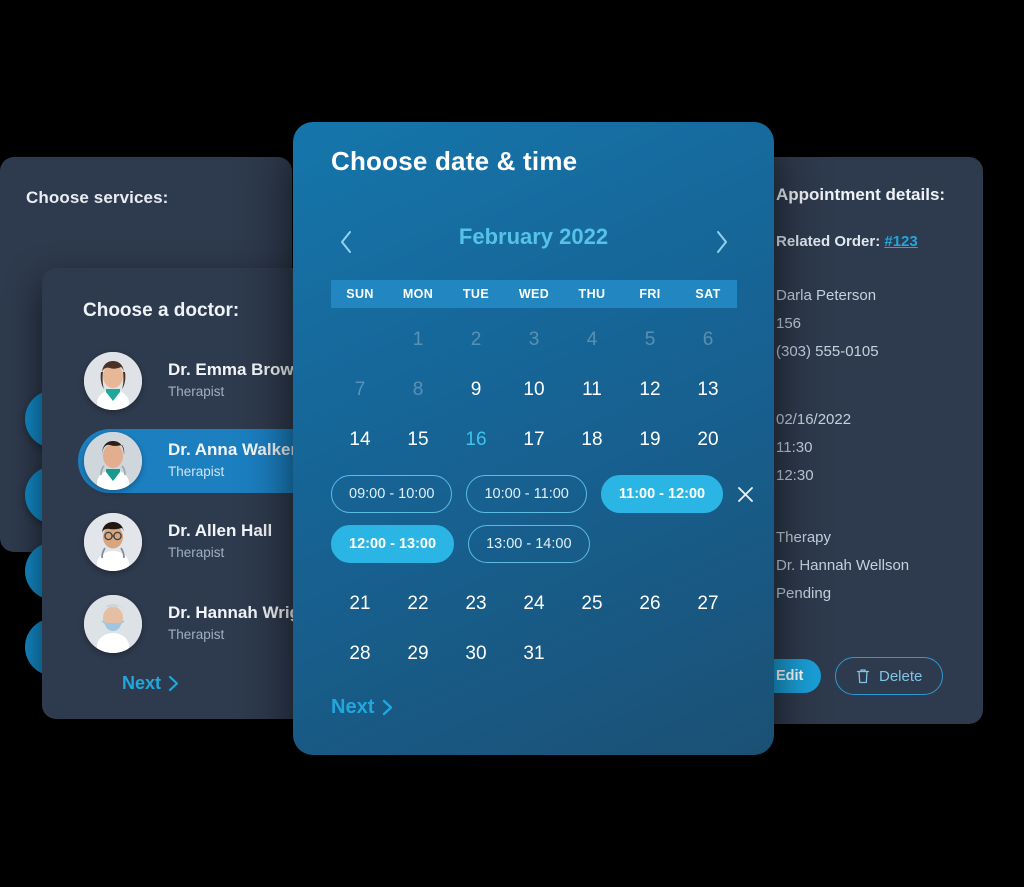 Image resolution: width=1024 pixels, height=887 pixels. Describe the element at coordinates (418, 440) in the screenshot. I see `calendar-day-15: 15` at that location.